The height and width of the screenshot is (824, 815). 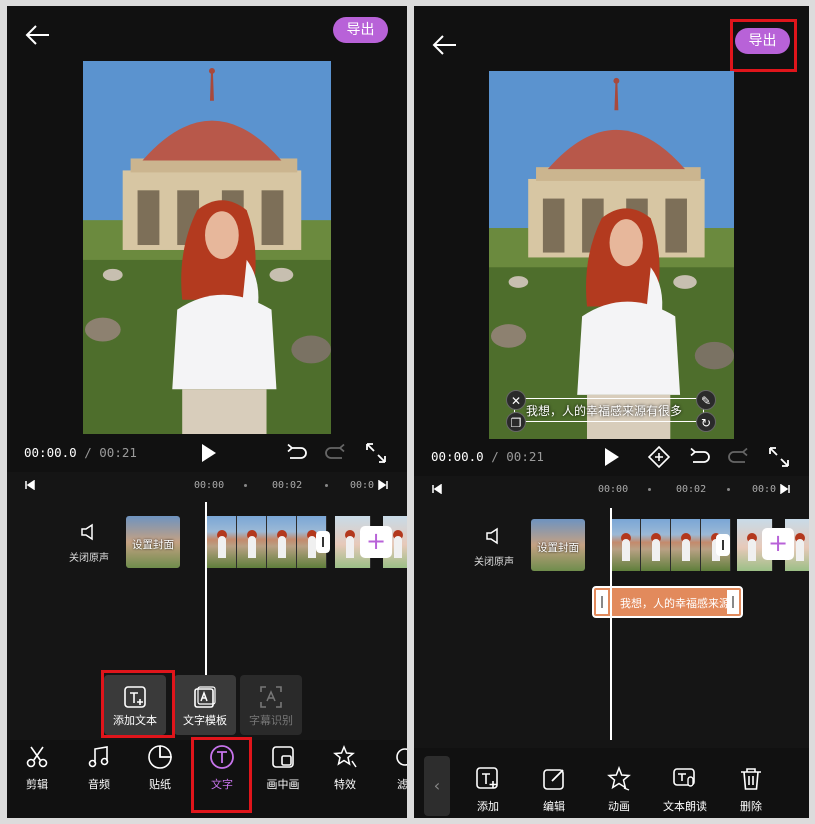 I want to click on tool-filter: 滤, so click(x=392, y=768).